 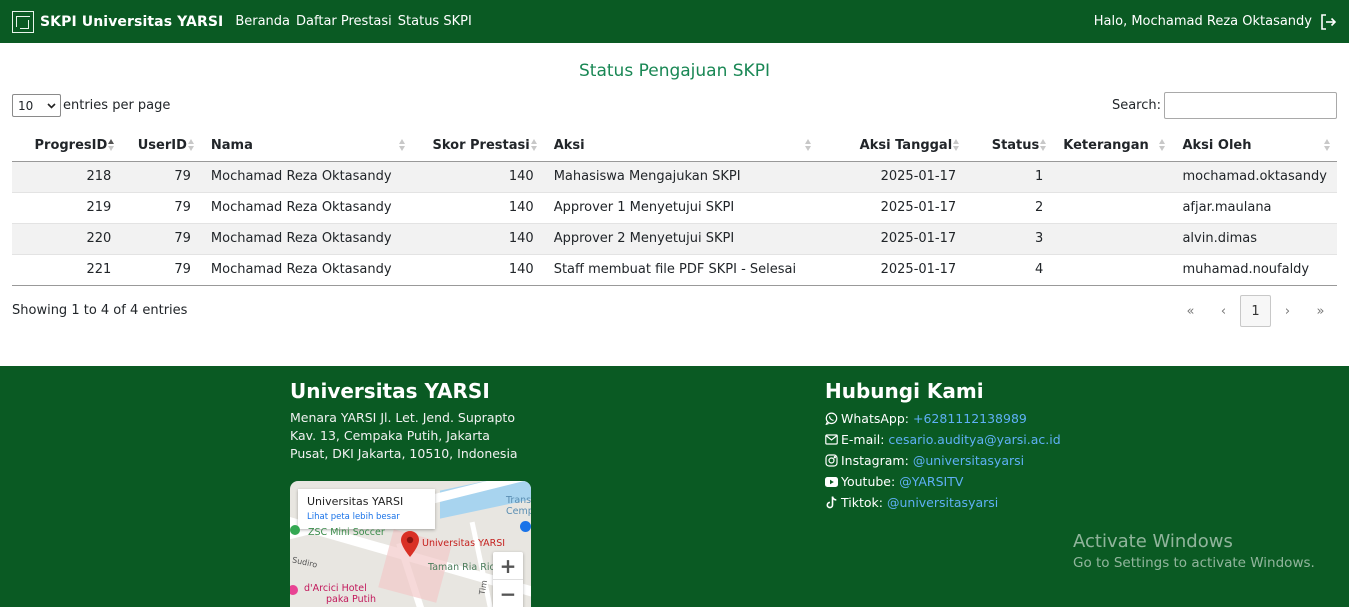 I want to click on footer-university-title: Universitas YARSI, so click(x=390, y=391).